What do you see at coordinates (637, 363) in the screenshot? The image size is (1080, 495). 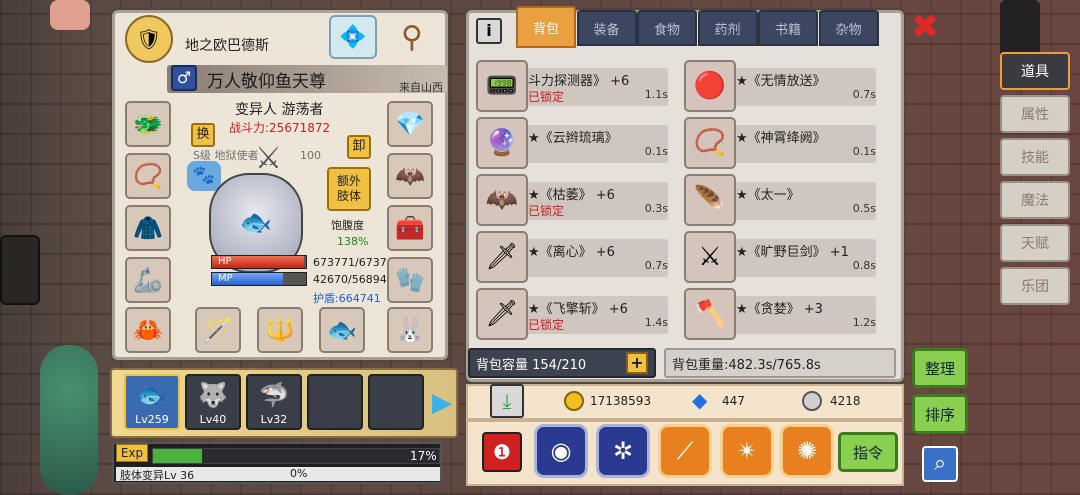 I see `expand-capacity-button: +` at bounding box center [637, 363].